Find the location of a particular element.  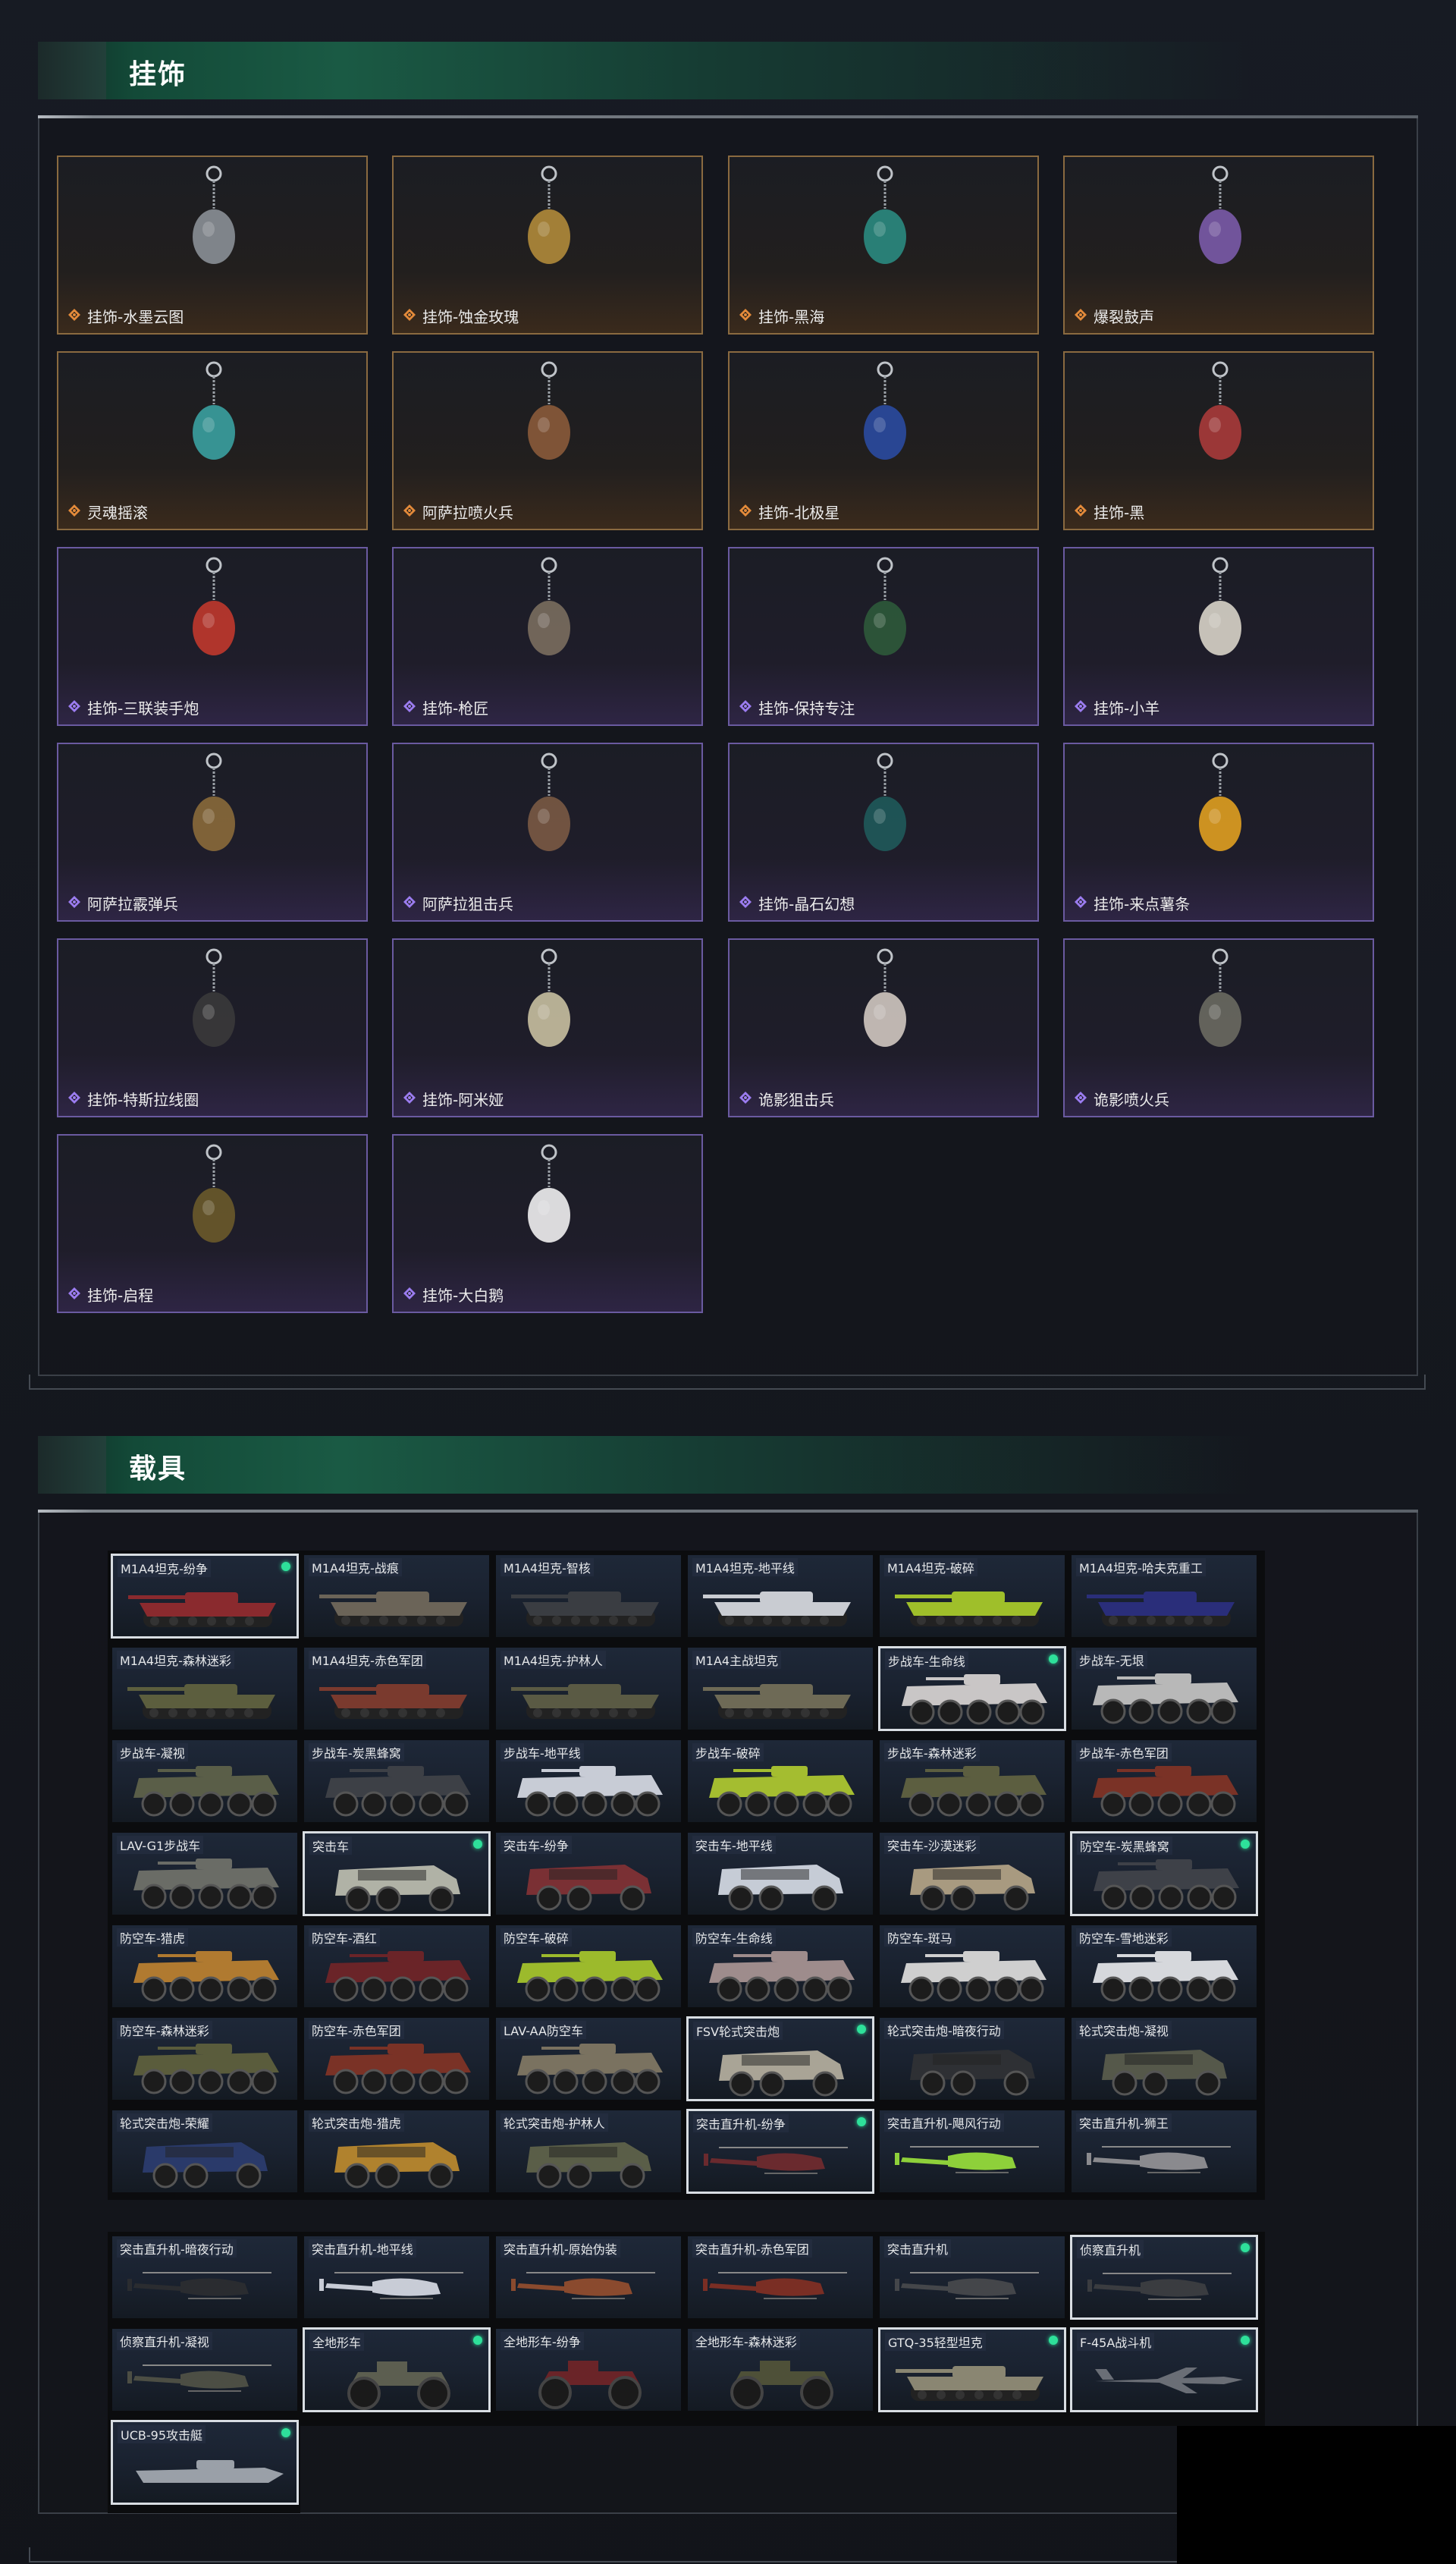

pendant-card: 阿萨拉霰弹兵 is located at coordinates (212, 833).